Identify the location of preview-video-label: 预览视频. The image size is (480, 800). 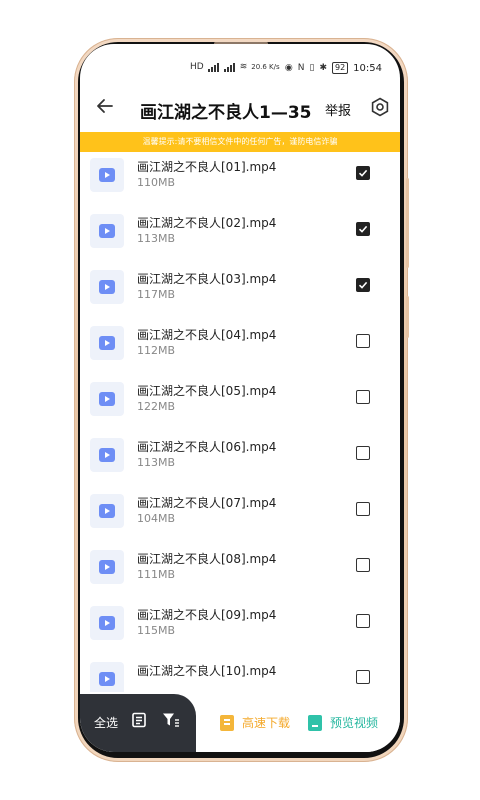
(354, 723).